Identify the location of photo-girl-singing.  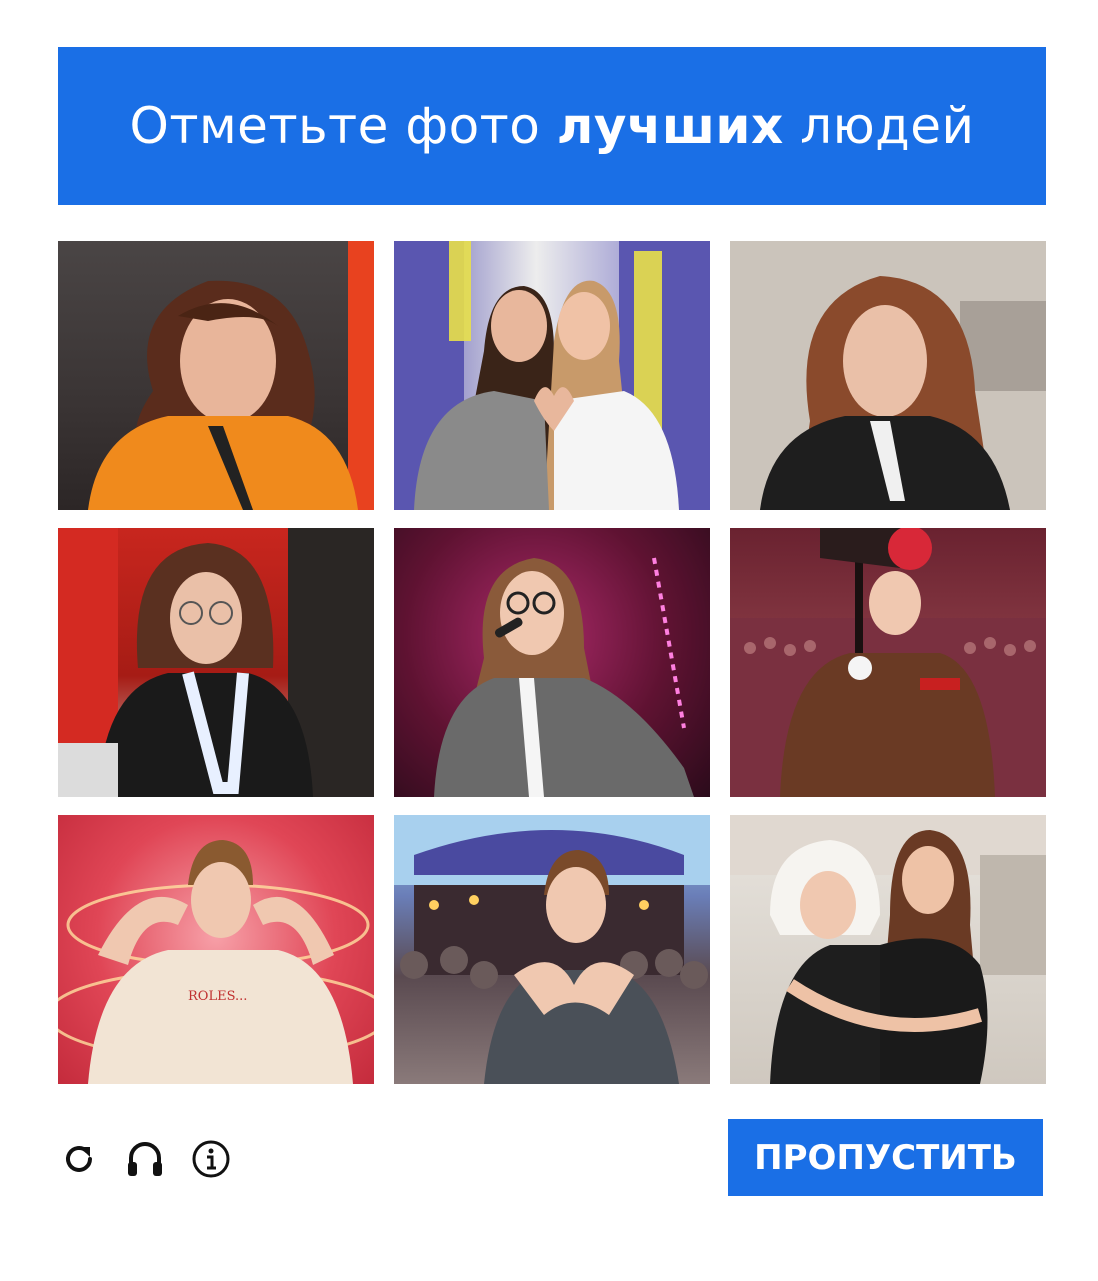
(552, 662).